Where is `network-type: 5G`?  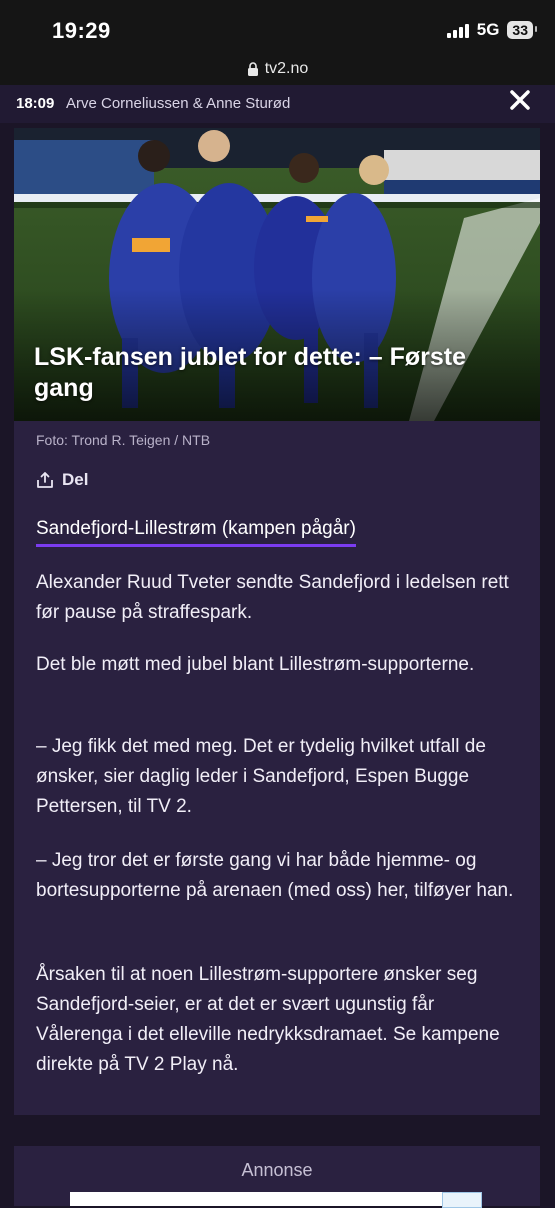
network-type: 5G is located at coordinates (488, 29).